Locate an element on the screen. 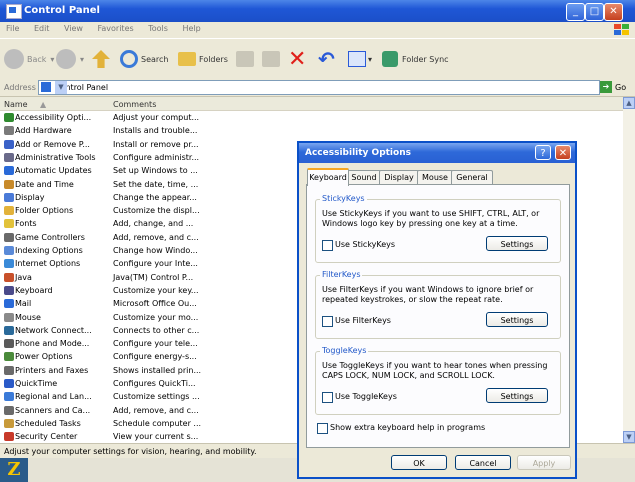 The image size is (635, 482). delete-button: ✕ is located at coordinates (297, 59).